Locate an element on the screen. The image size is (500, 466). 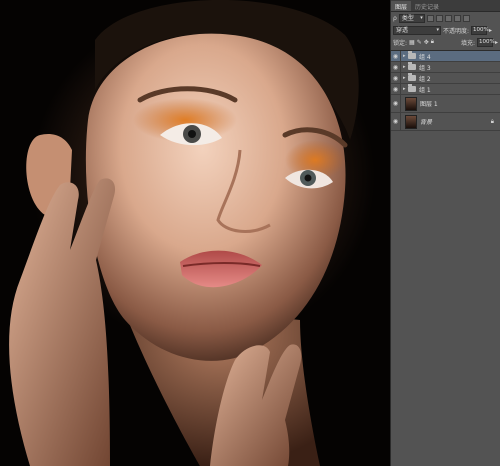
tab-layers: 图层 is located at coordinates (401, 6).